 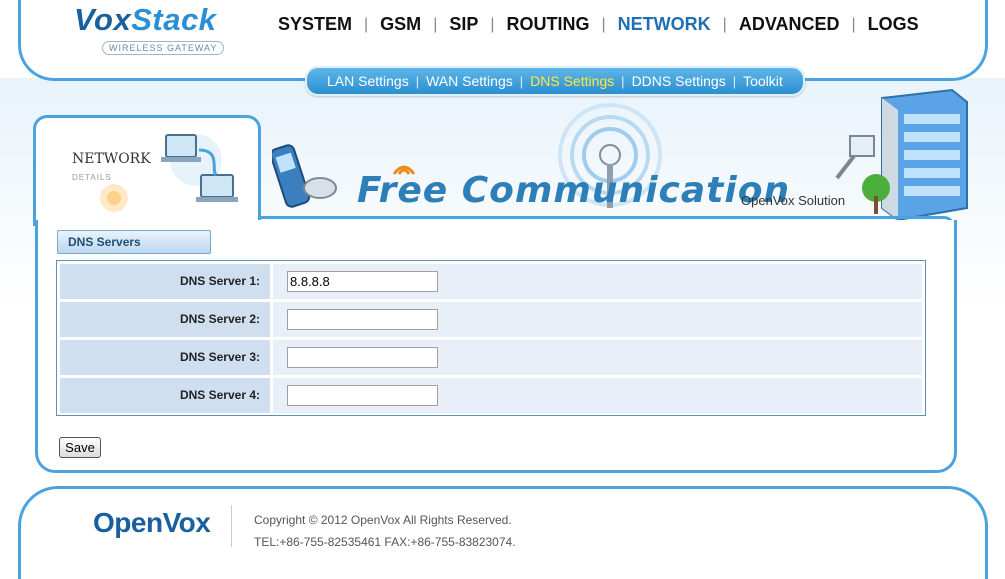 What do you see at coordinates (104, 242) in the screenshot?
I see `dns-section-title: DNS Servers` at bounding box center [104, 242].